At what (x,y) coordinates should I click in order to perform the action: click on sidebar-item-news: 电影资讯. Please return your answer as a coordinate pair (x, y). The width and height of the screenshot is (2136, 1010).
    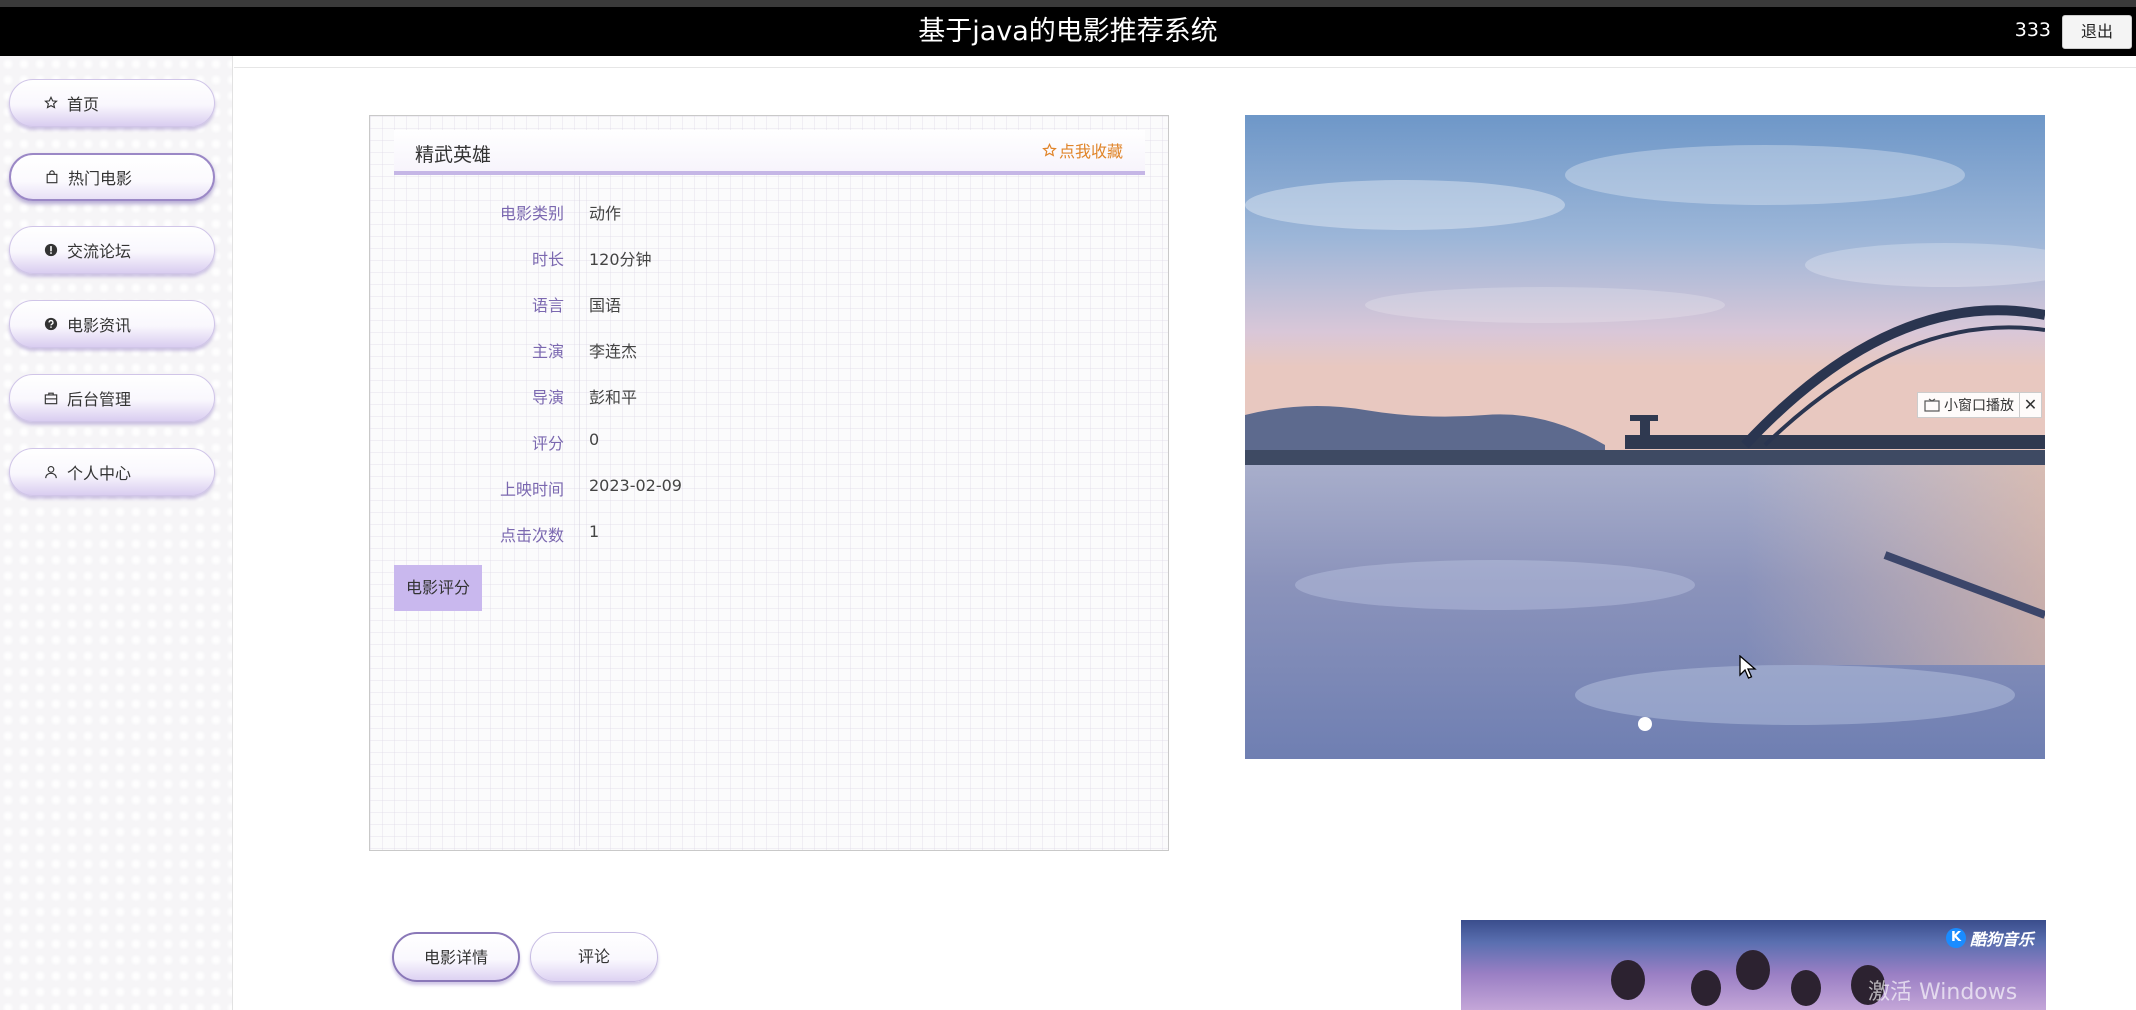
    Looking at the image, I should click on (112, 324).